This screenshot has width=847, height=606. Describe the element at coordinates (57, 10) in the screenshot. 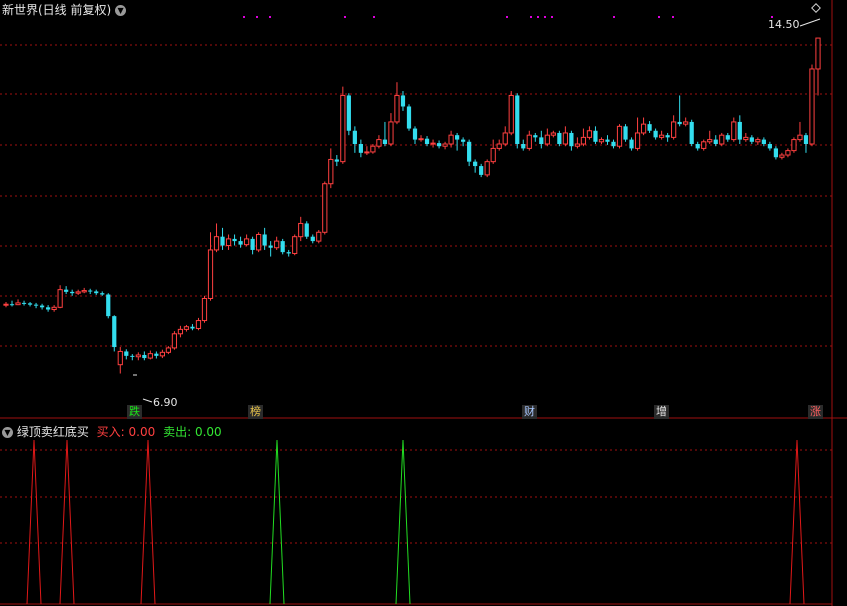

I see `main-panel-title: 新世界(日线 前复权)` at that location.